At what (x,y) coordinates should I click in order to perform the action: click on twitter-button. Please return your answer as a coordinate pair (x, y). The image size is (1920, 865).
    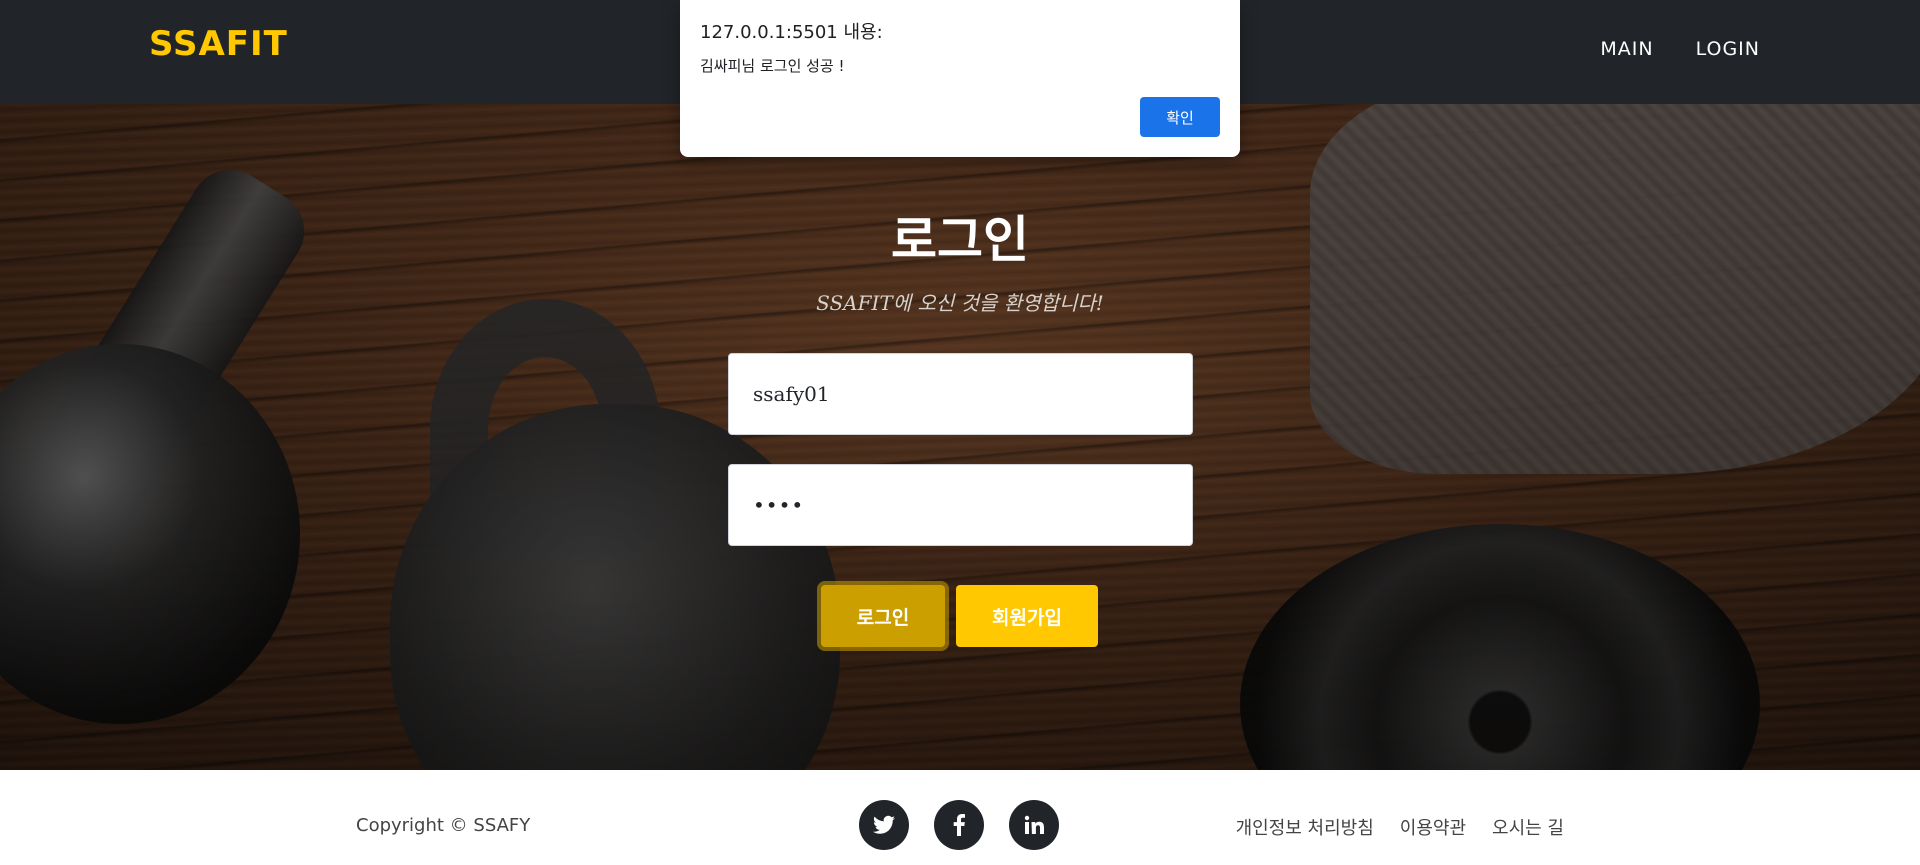
    Looking at the image, I should click on (884, 825).